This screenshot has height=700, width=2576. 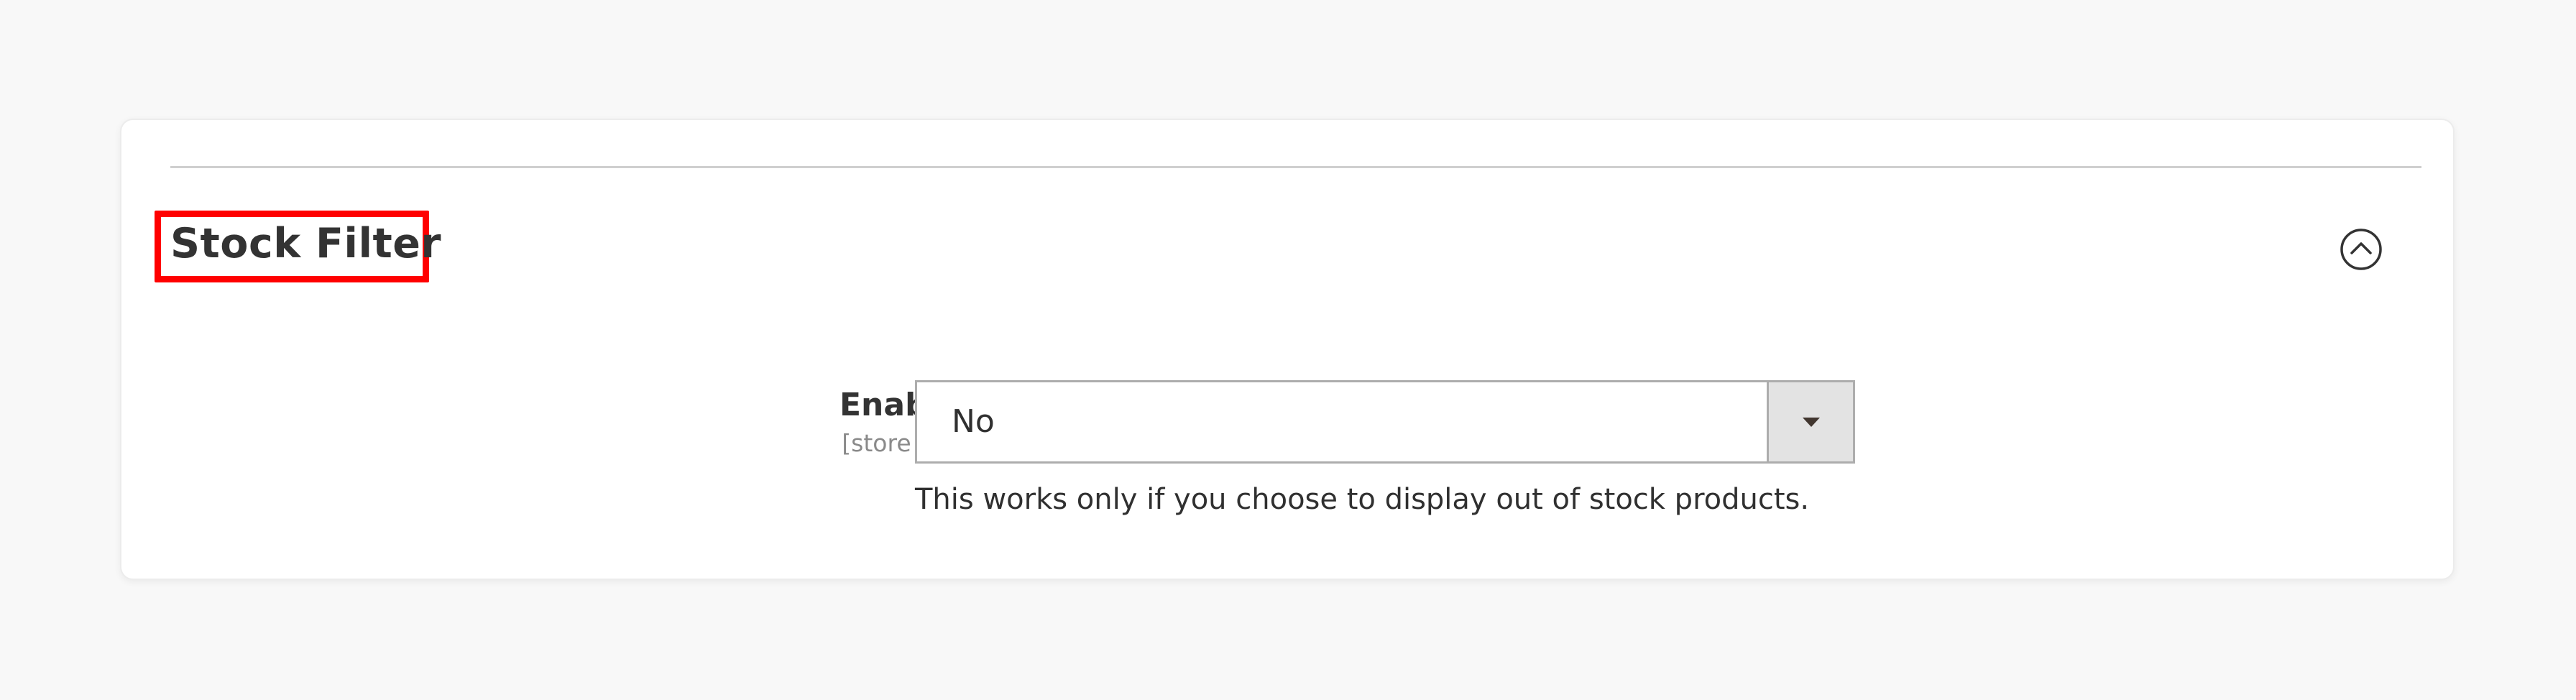 I want to click on enabled-select: No, so click(x=1385, y=422).